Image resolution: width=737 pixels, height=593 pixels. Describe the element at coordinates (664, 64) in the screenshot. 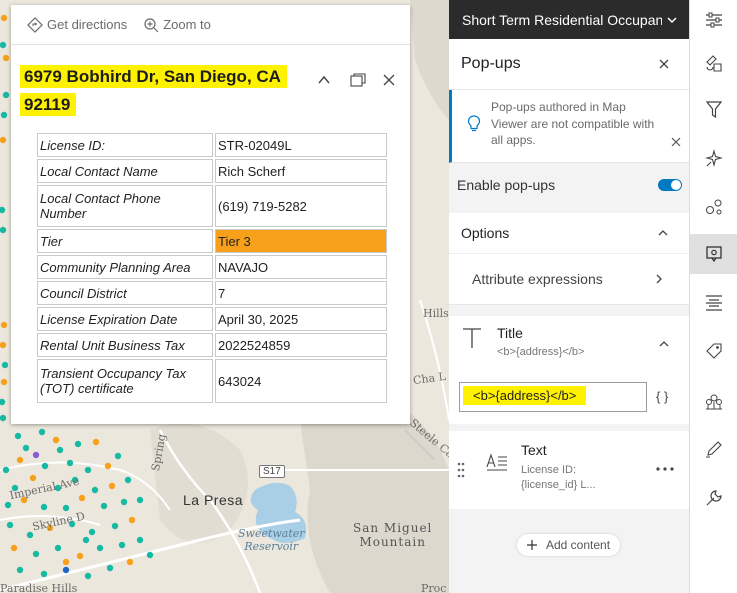

I see `close-panel-icon` at that location.